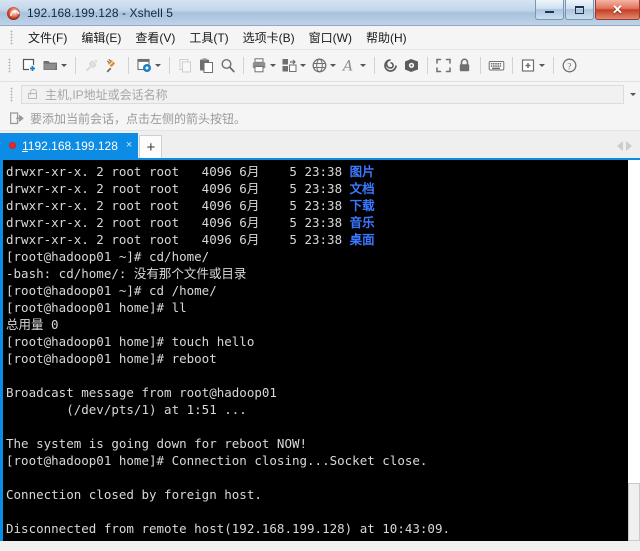 The height and width of the screenshot is (551, 640). What do you see at coordinates (316, 273) in the screenshot?
I see `terminal-line: -bash: cd/home/: 没有那个文件或目录` at bounding box center [316, 273].